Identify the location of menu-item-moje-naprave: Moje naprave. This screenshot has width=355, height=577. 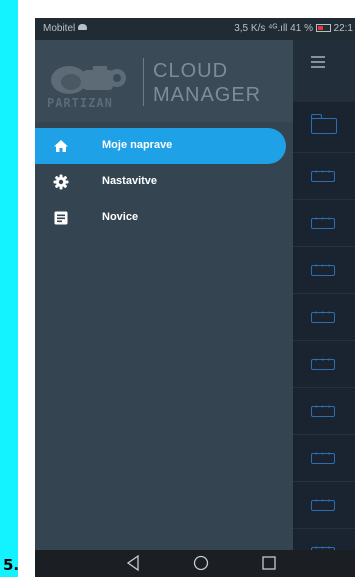
(160, 146).